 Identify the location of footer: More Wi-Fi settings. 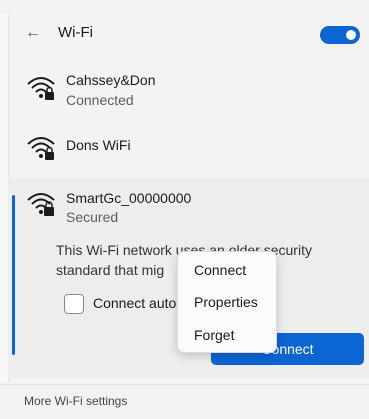
(184, 401).